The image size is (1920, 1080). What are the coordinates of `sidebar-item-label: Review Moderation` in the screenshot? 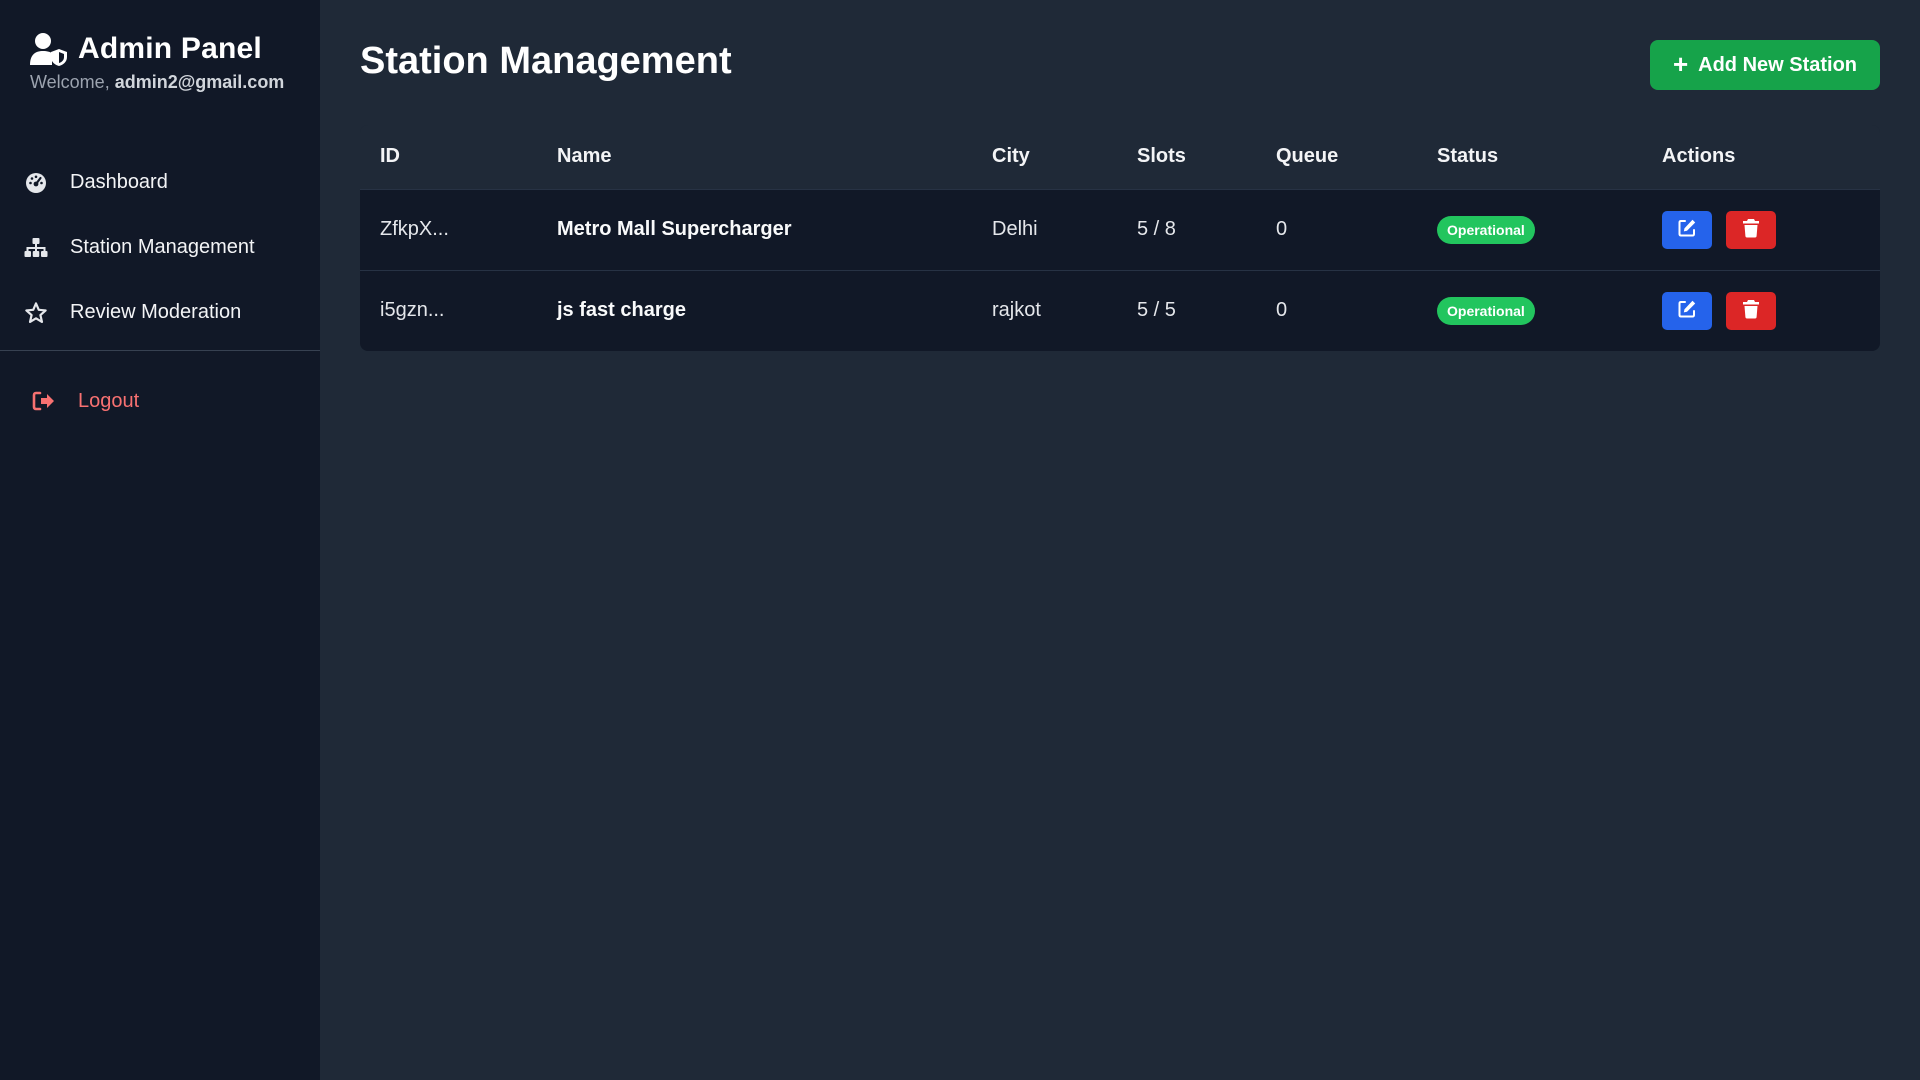 It's located at (156, 312).